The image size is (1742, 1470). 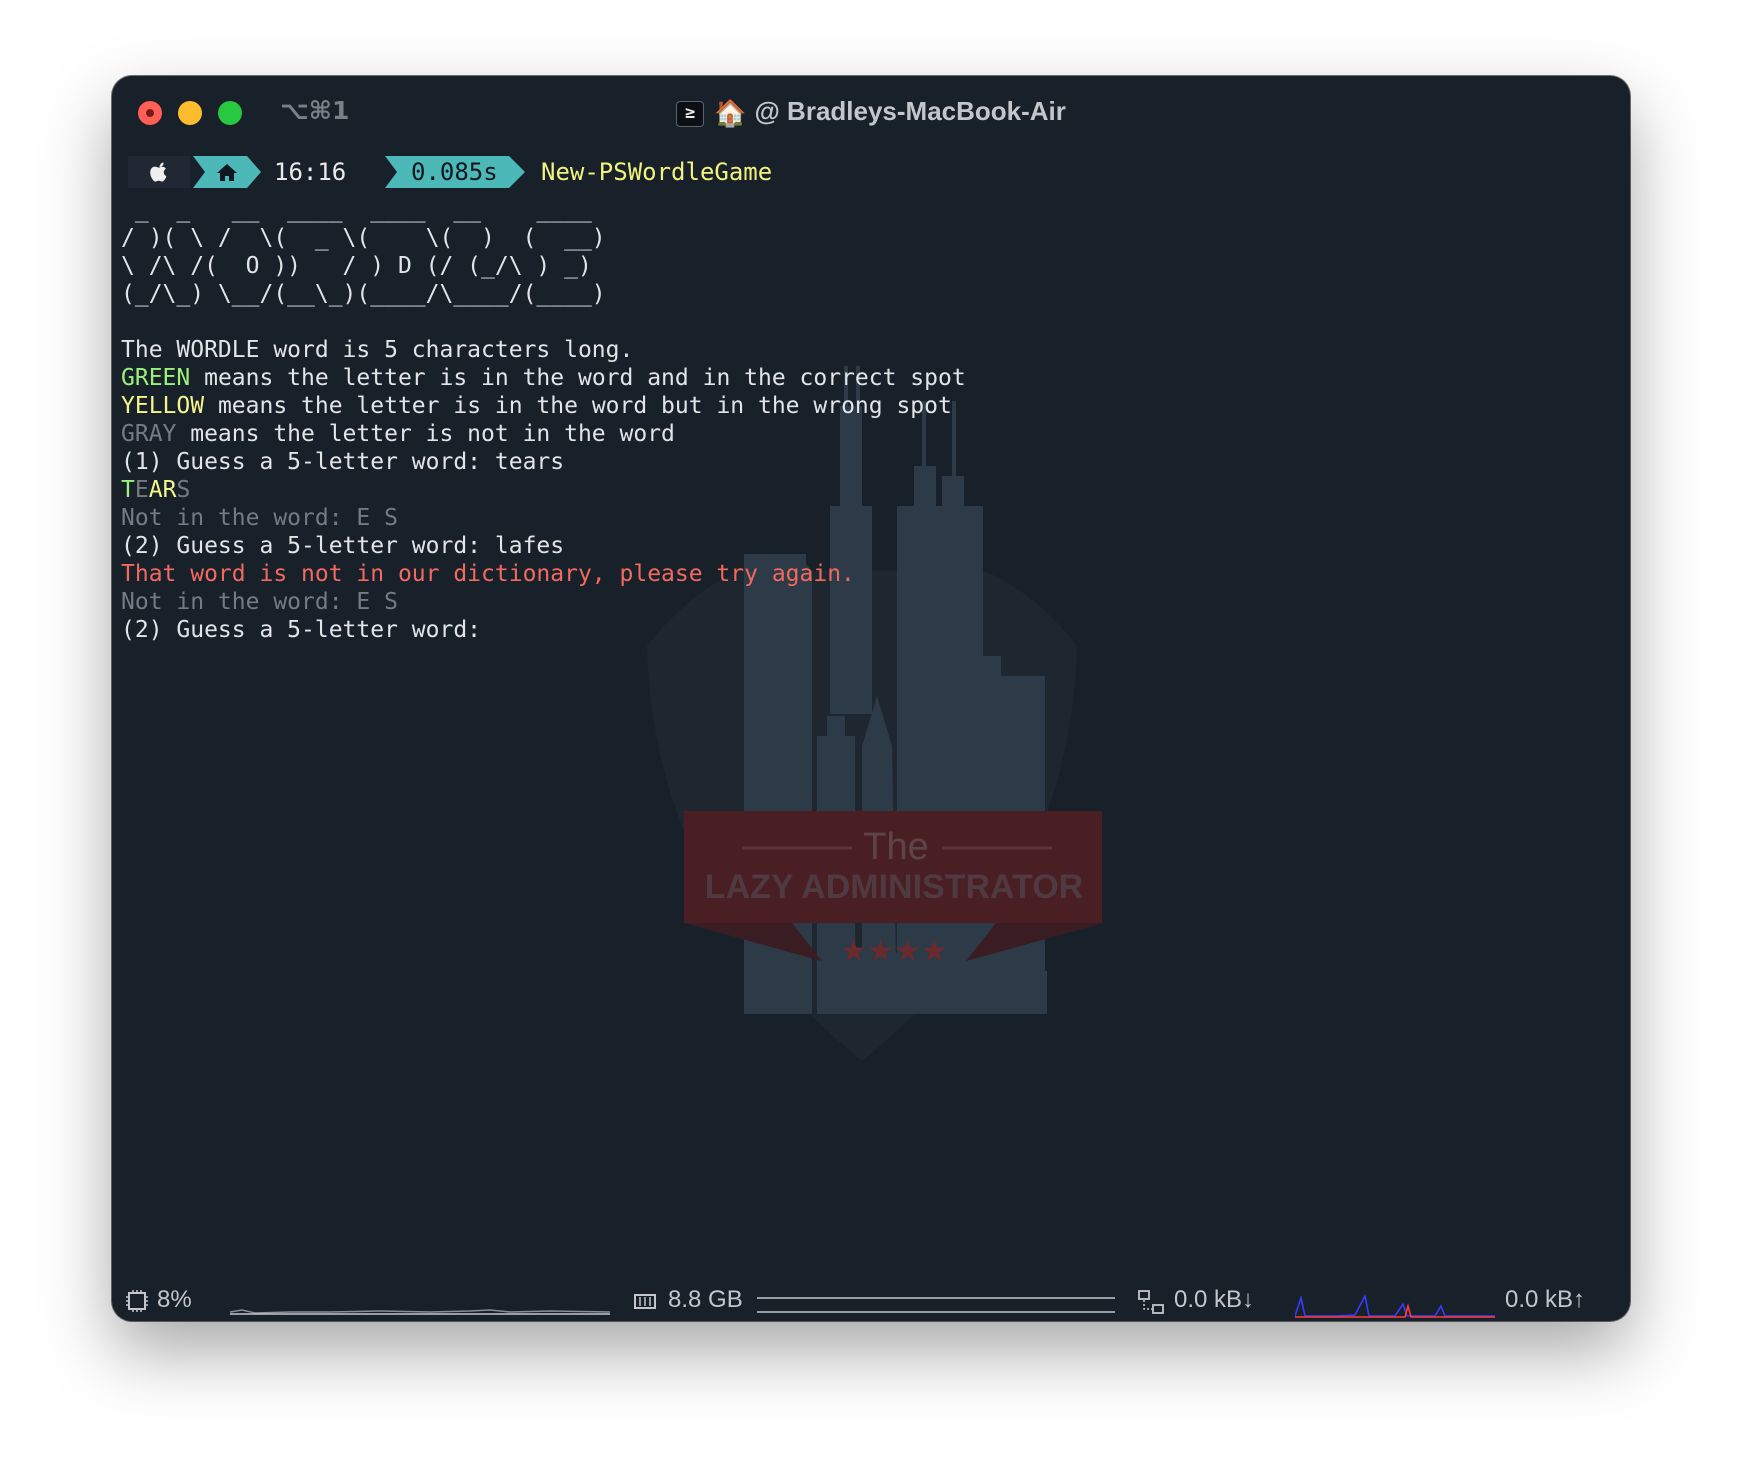 What do you see at coordinates (259, 602) in the screenshot?
I see `not-in-word-line-2: Not in the word: E S` at bounding box center [259, 602].